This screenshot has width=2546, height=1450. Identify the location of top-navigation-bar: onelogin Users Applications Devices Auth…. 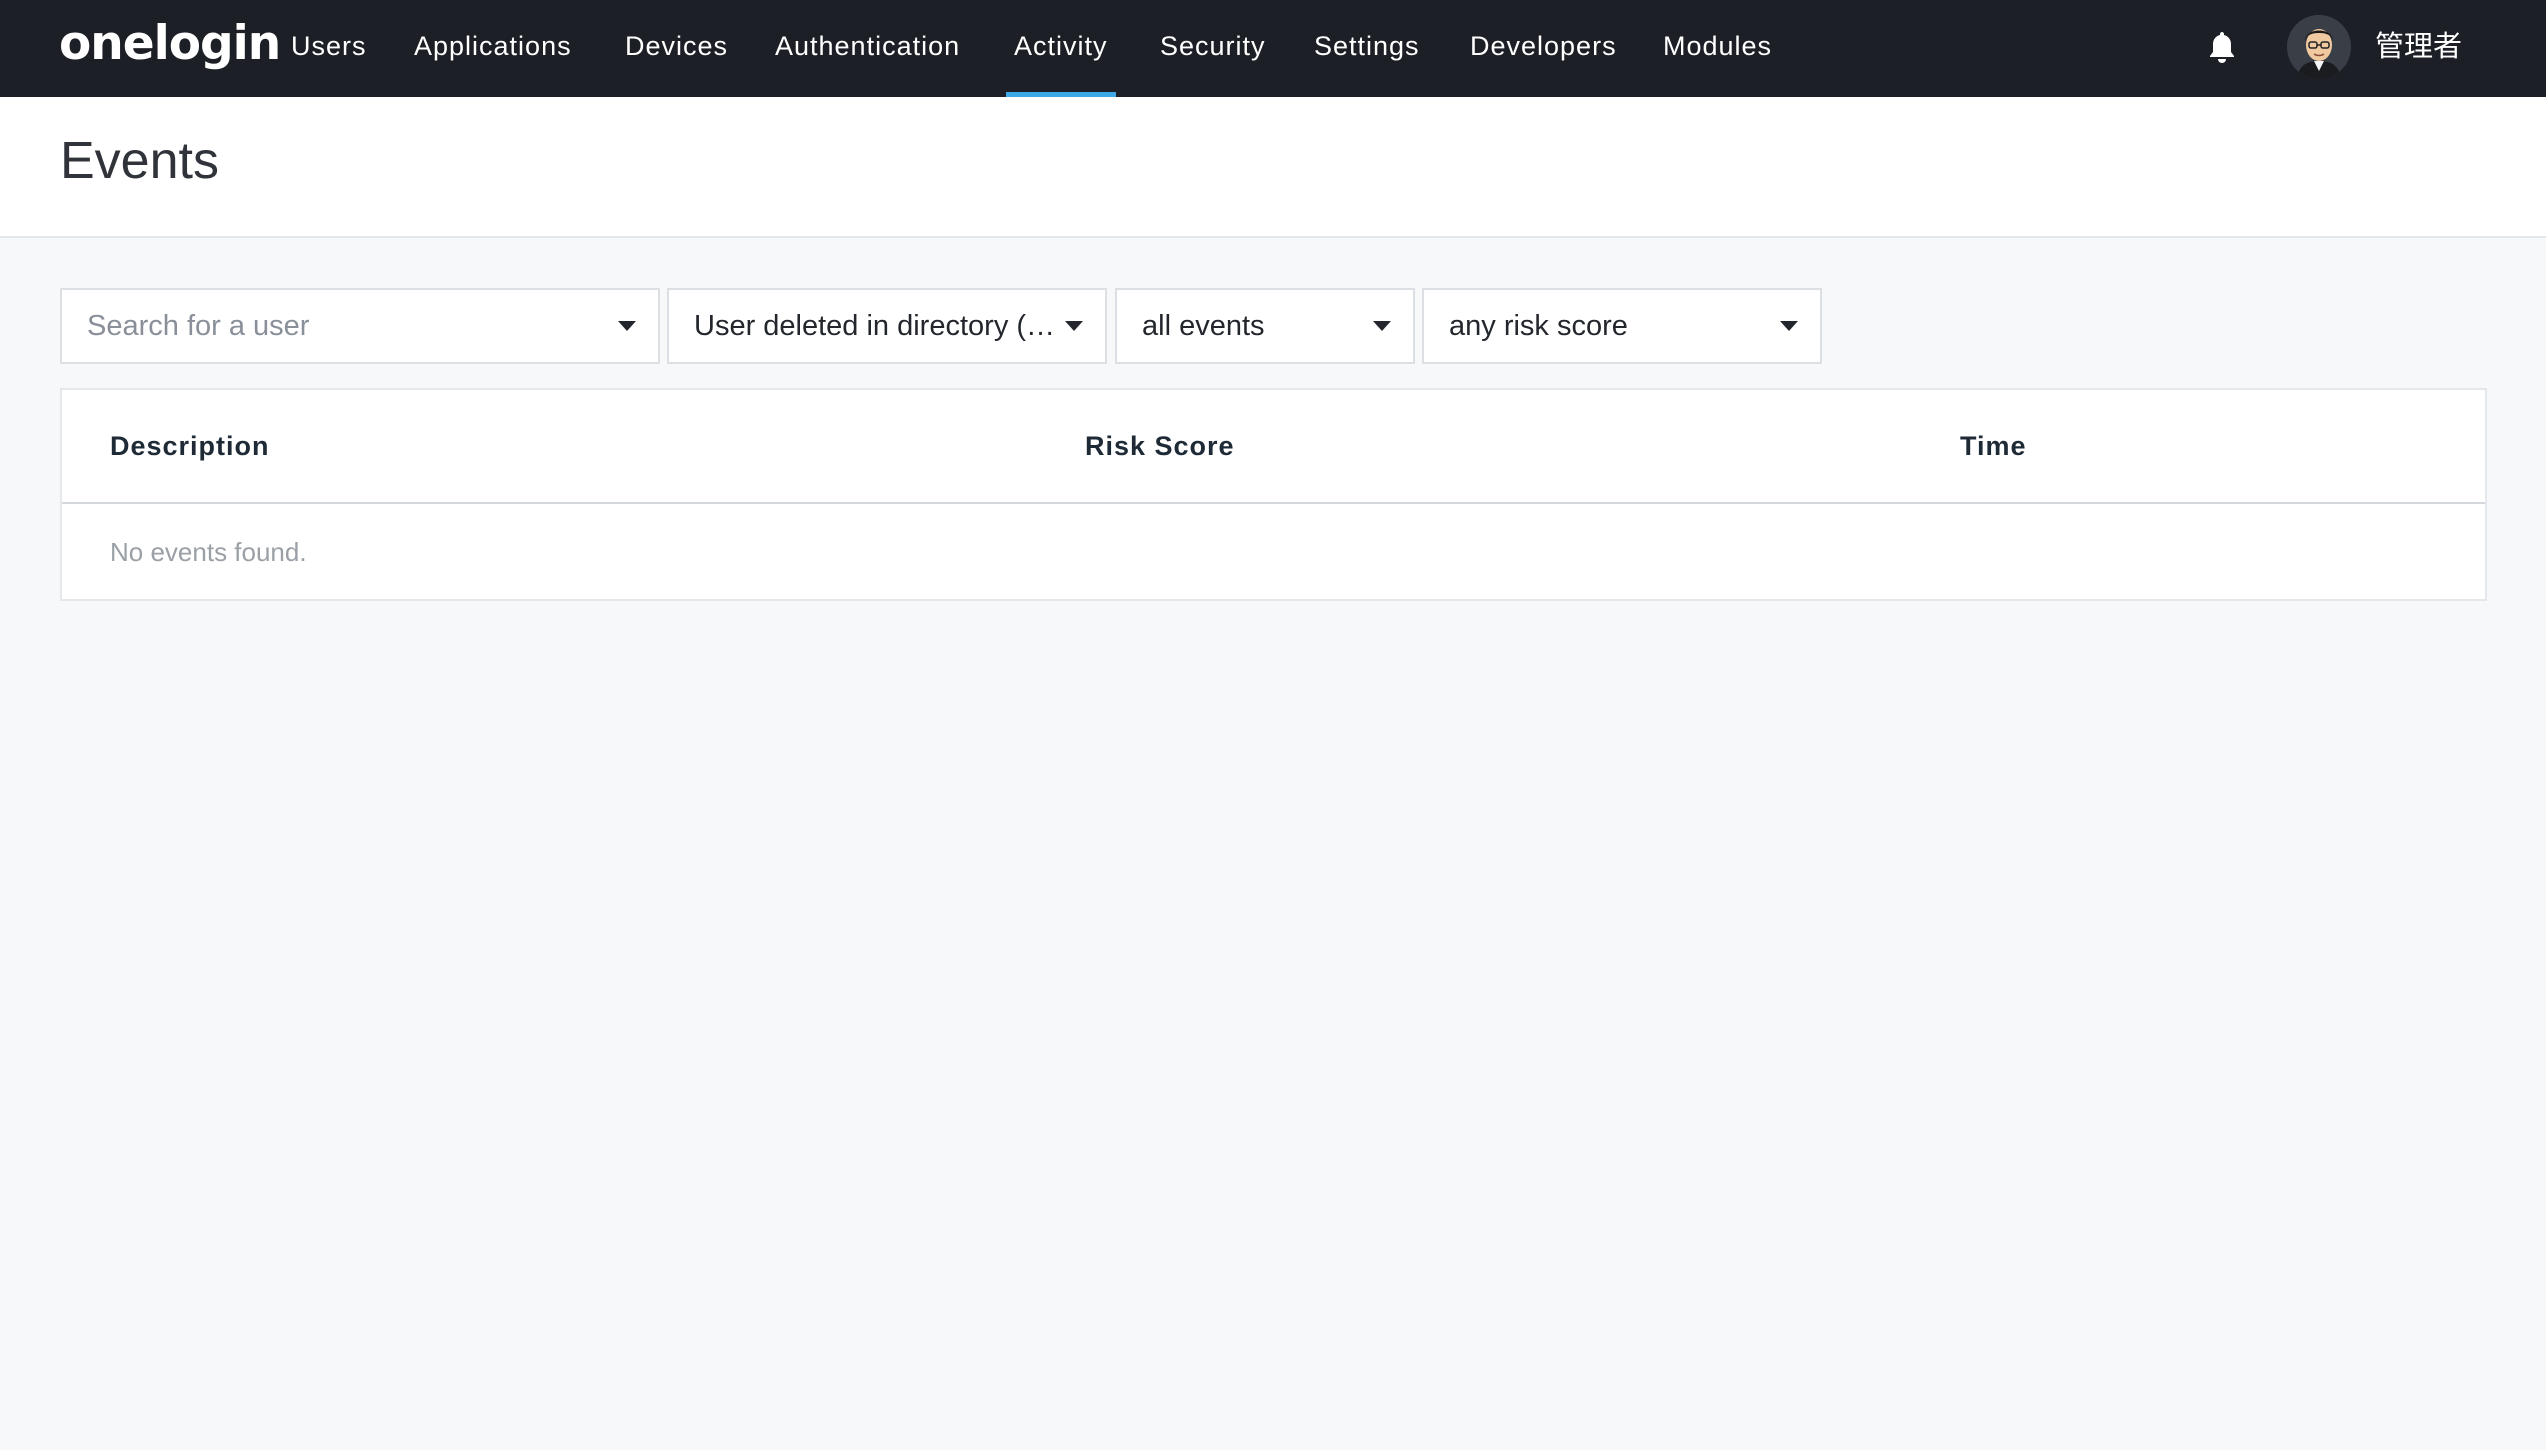
(1273, 48).